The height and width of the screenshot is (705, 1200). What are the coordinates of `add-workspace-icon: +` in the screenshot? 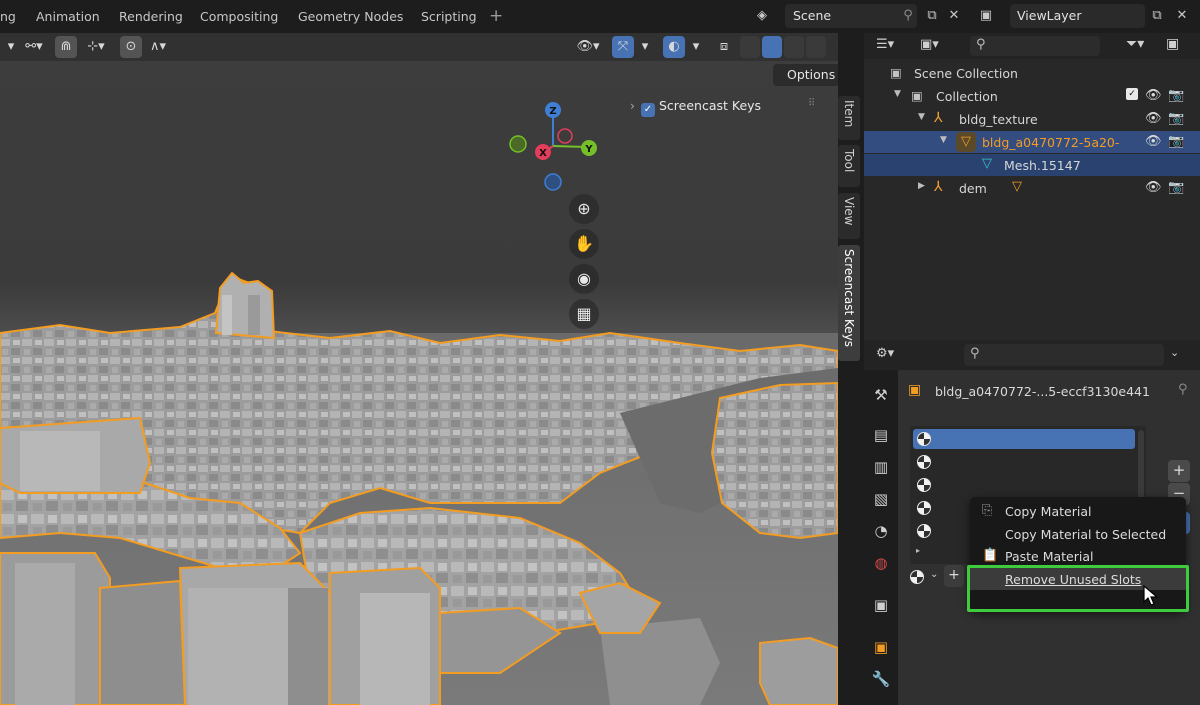 It's located at (496, 16).